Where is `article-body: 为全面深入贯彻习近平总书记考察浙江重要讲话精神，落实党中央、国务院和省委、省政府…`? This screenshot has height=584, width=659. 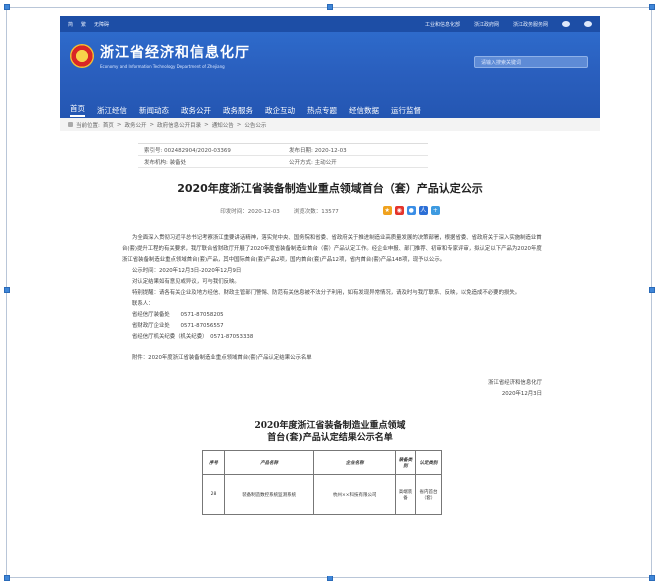 article-body: 为全面深入贯彻习近平总书记考察浙江重要讲话精神，落实党中央、国务院和省委、省政府… is located at coordinates (332, 298).